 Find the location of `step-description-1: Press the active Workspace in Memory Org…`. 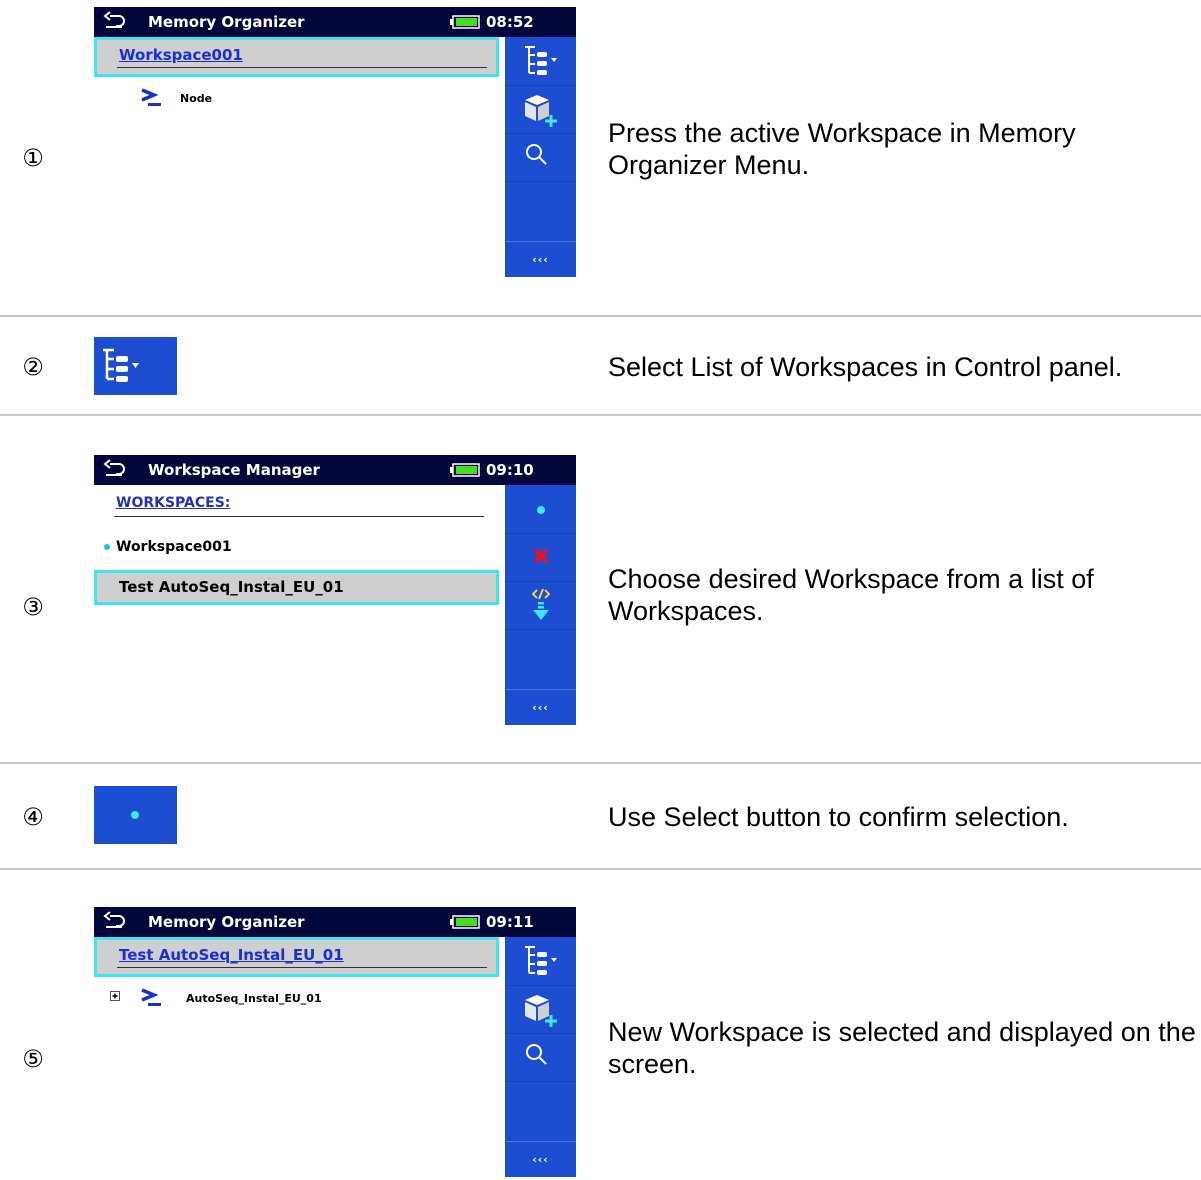

step-description-1: Press the active Workspace in Memory Org… is located at coordinates (842, 149).